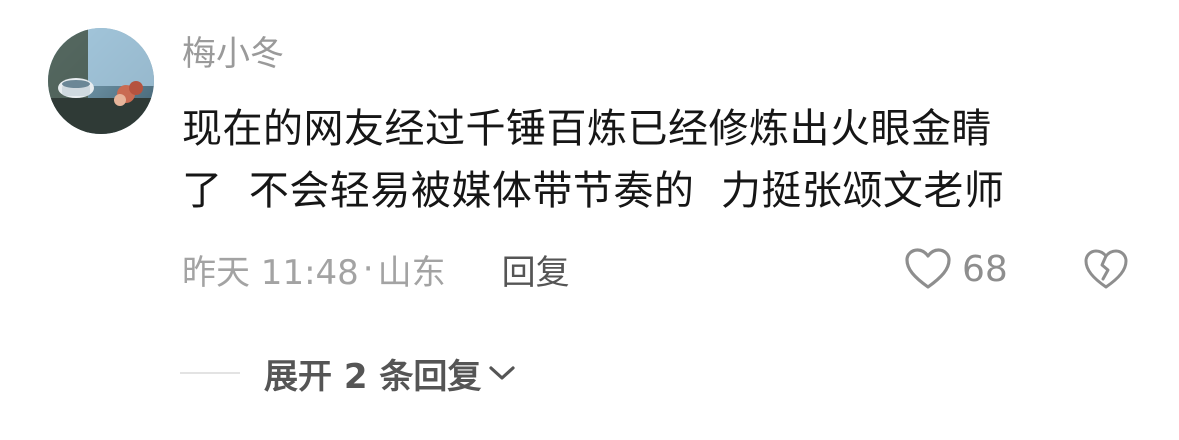  Describe the element at coordinates (536, 269) in the screenshot. I see `reply-button: 回复` at that location.